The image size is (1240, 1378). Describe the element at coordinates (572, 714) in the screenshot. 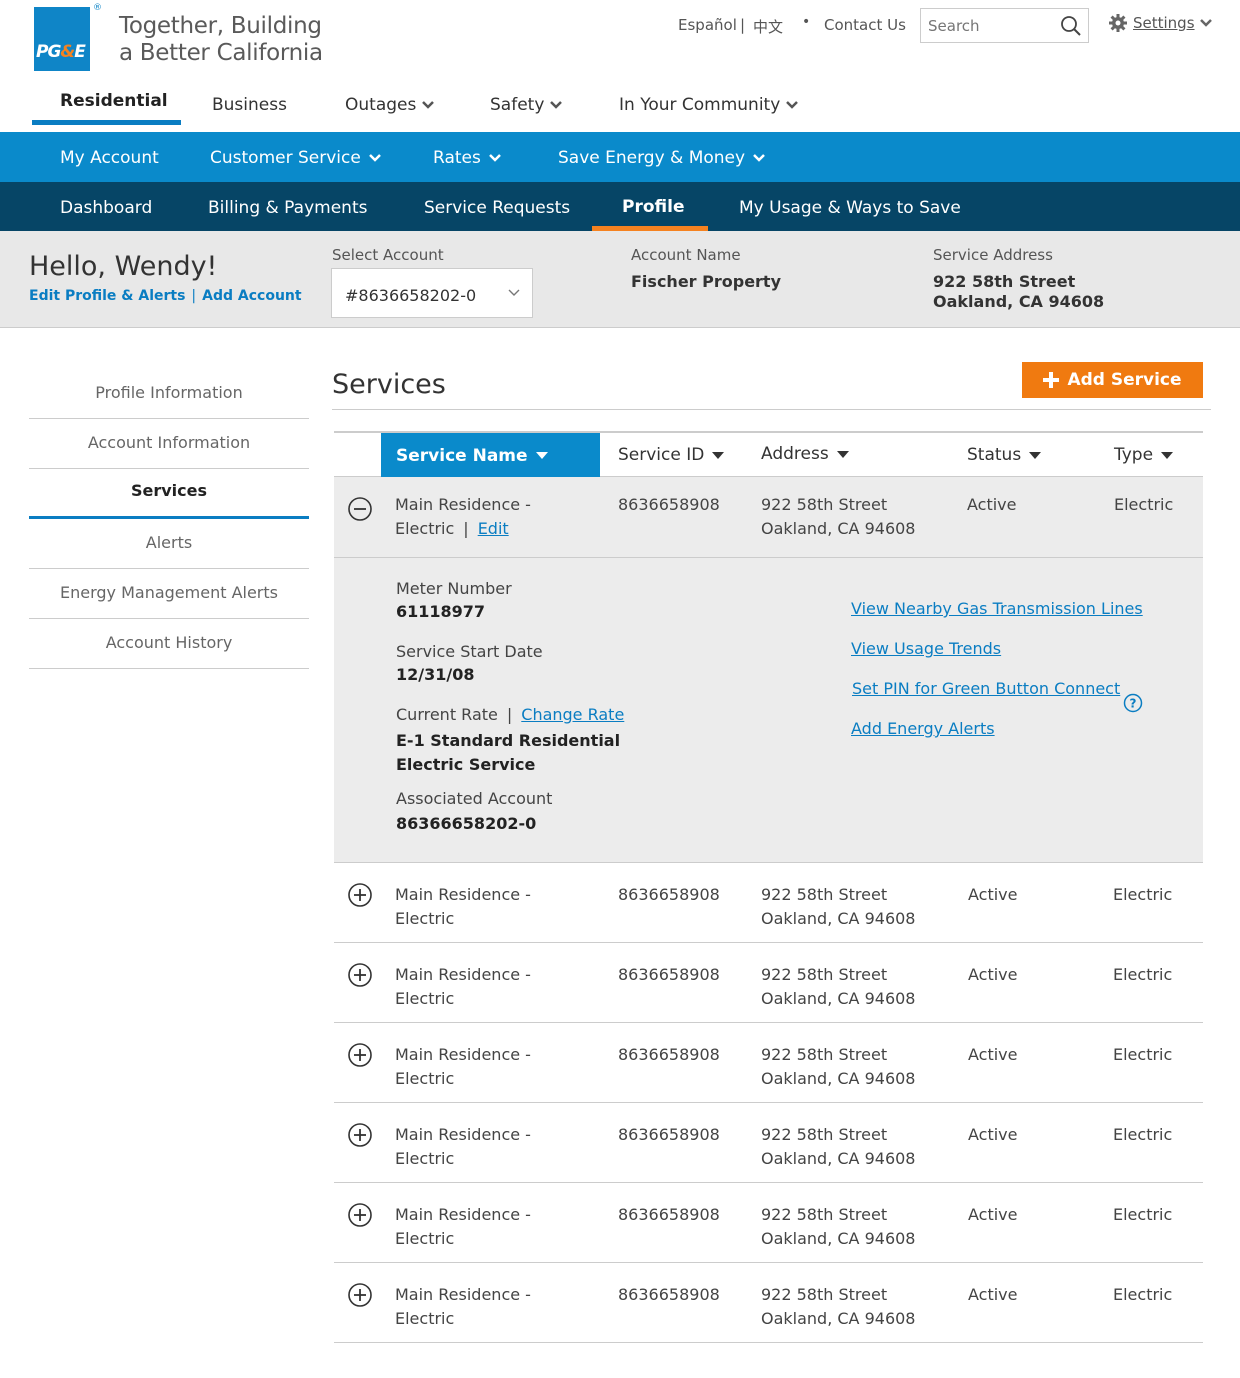

I see `change-rate-link: Change Rate` at that location.